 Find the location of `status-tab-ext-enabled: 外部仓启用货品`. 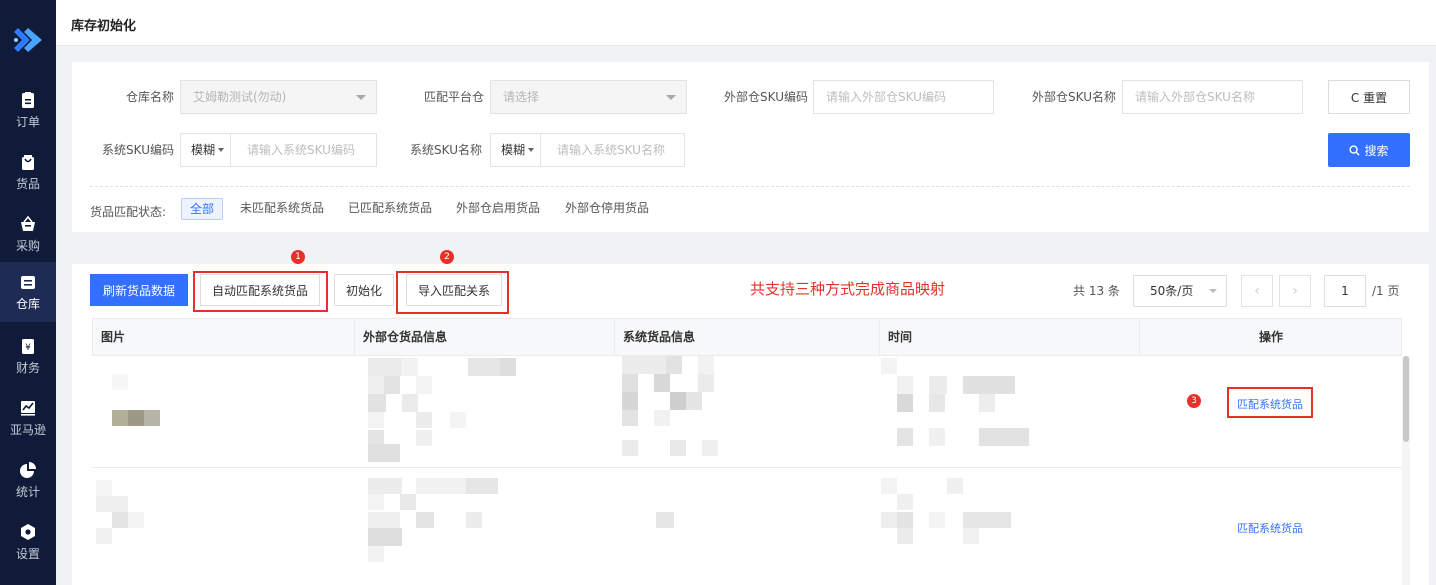

status-tab-ext-enabled: 外部仓启用货品 is located at coordinates (498, 209).